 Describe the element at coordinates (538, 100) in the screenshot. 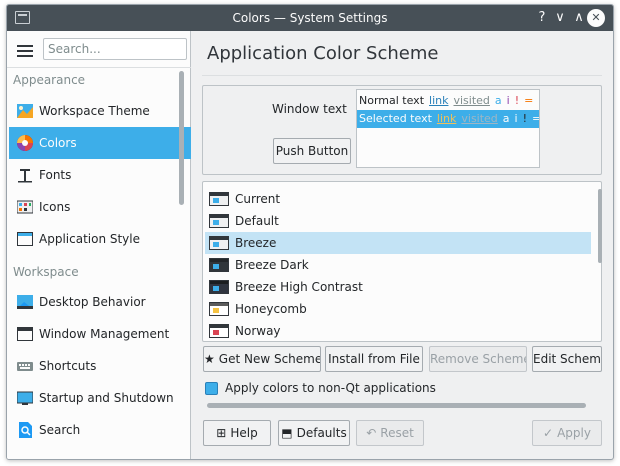

I see `normal-positive: +` at that location.